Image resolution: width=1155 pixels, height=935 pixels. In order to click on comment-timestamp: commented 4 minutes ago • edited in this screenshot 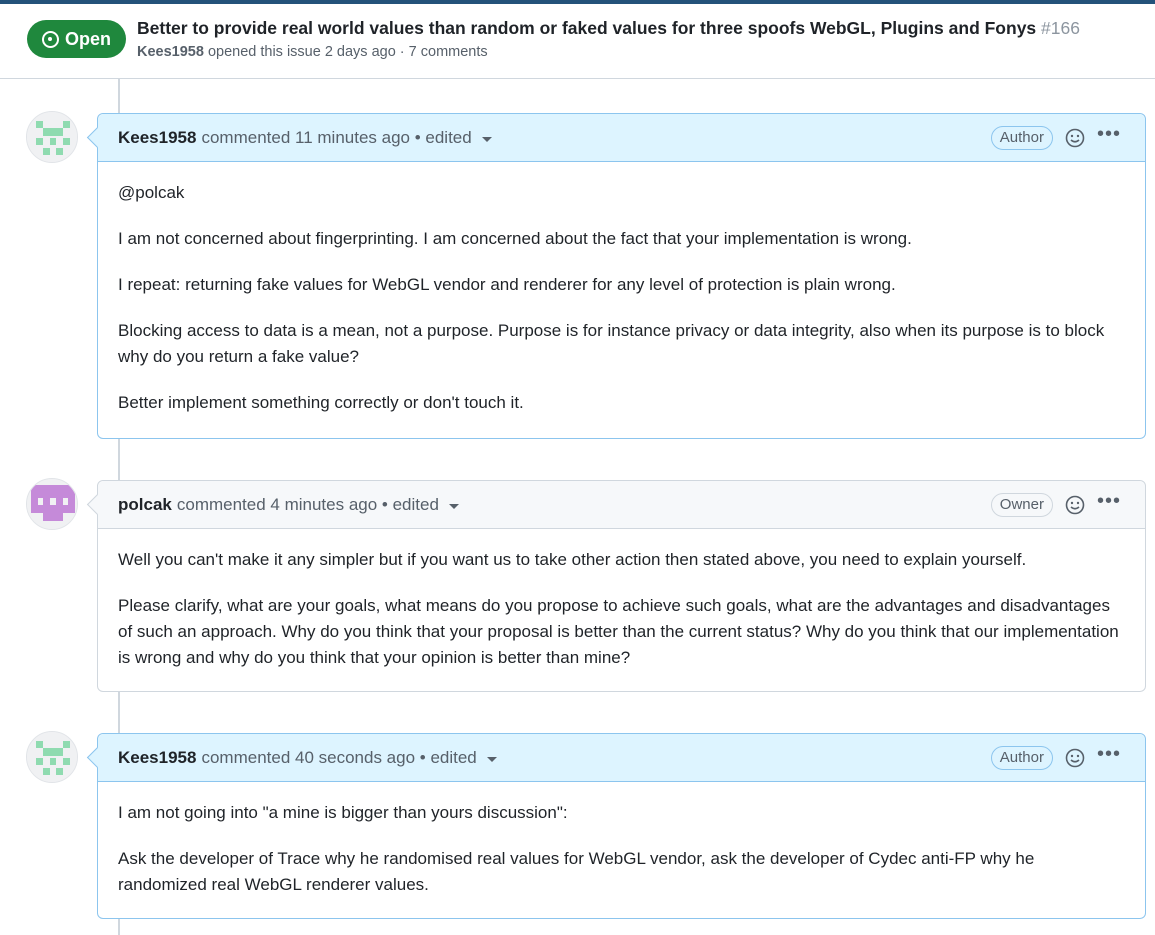, I will do `click(308, 505)`.